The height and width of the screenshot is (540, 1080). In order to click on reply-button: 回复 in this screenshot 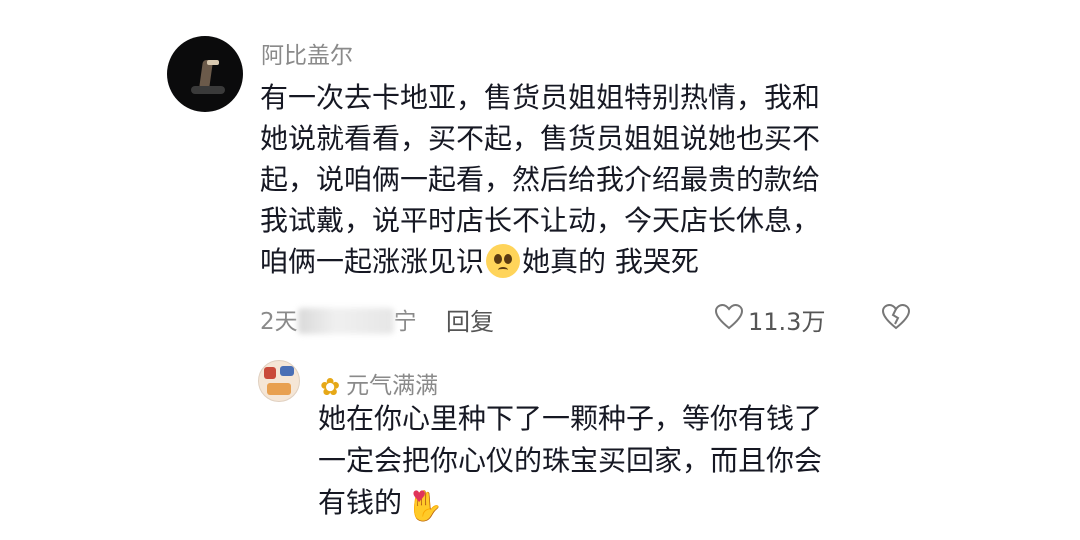, I will do `click(470, 319)`.